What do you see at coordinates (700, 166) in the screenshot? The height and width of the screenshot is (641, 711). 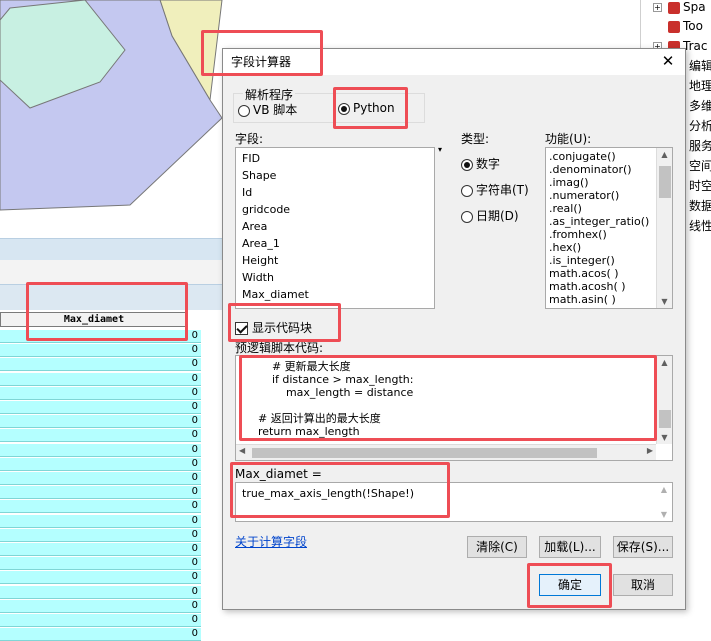 I see `menu-item: 空间` at bounding box center [700, 166].